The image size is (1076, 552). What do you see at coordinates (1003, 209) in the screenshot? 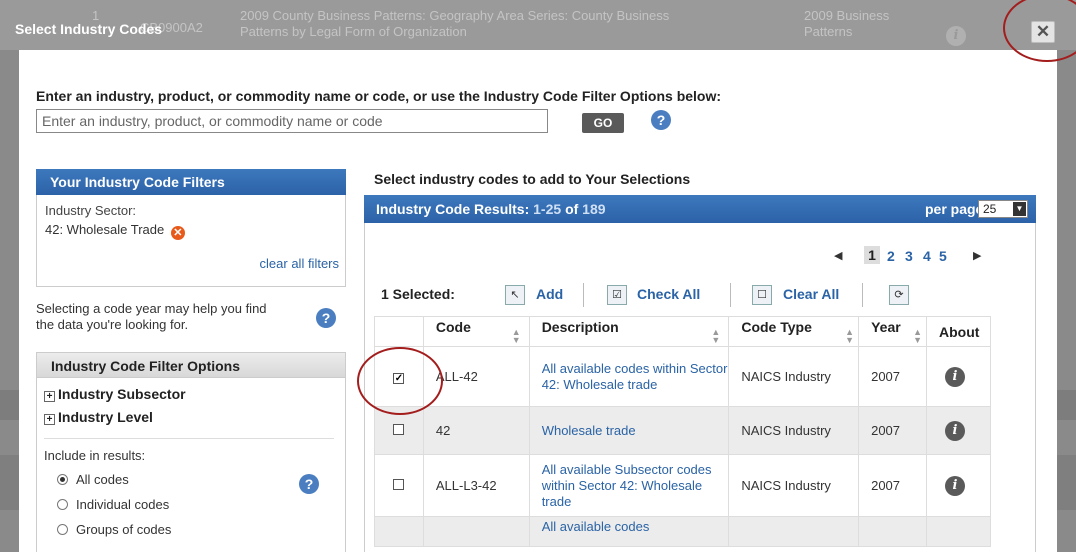
I see `per-page-select: 25 ▼` at bounding box center [1003, 209].